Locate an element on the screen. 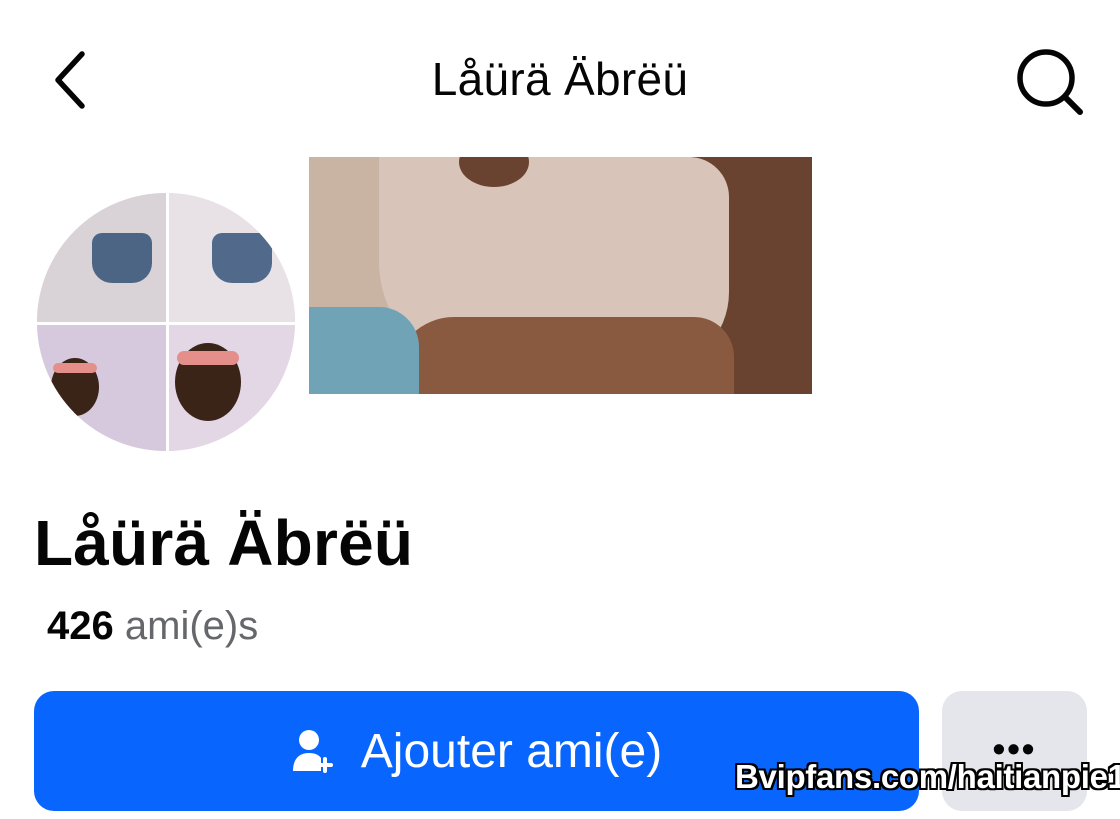 Image resolution: width=1120 pixels, height=819 pixels. watermark-text: Bvipfans.com/haitianpie18 is located at coordinates (927, 776).